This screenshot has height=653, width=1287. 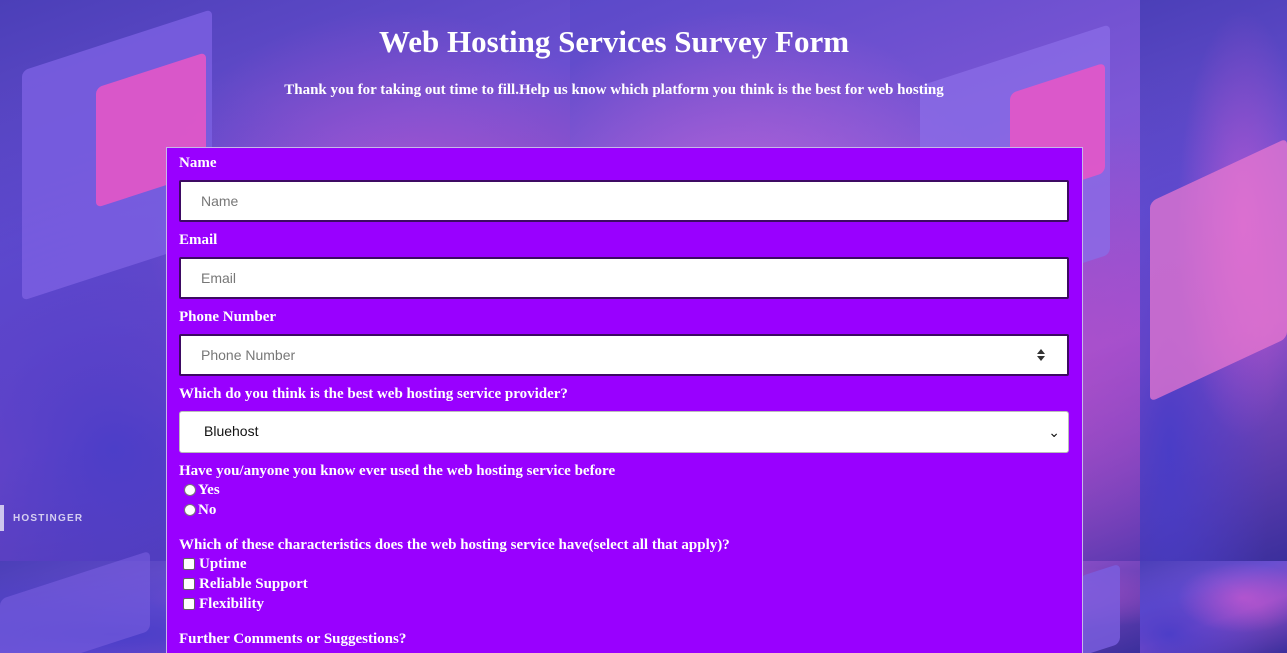 What do you see at coordinates (198, 240) in the screenshot?
I see `email-label: Email` at bounding box center [198, 240].